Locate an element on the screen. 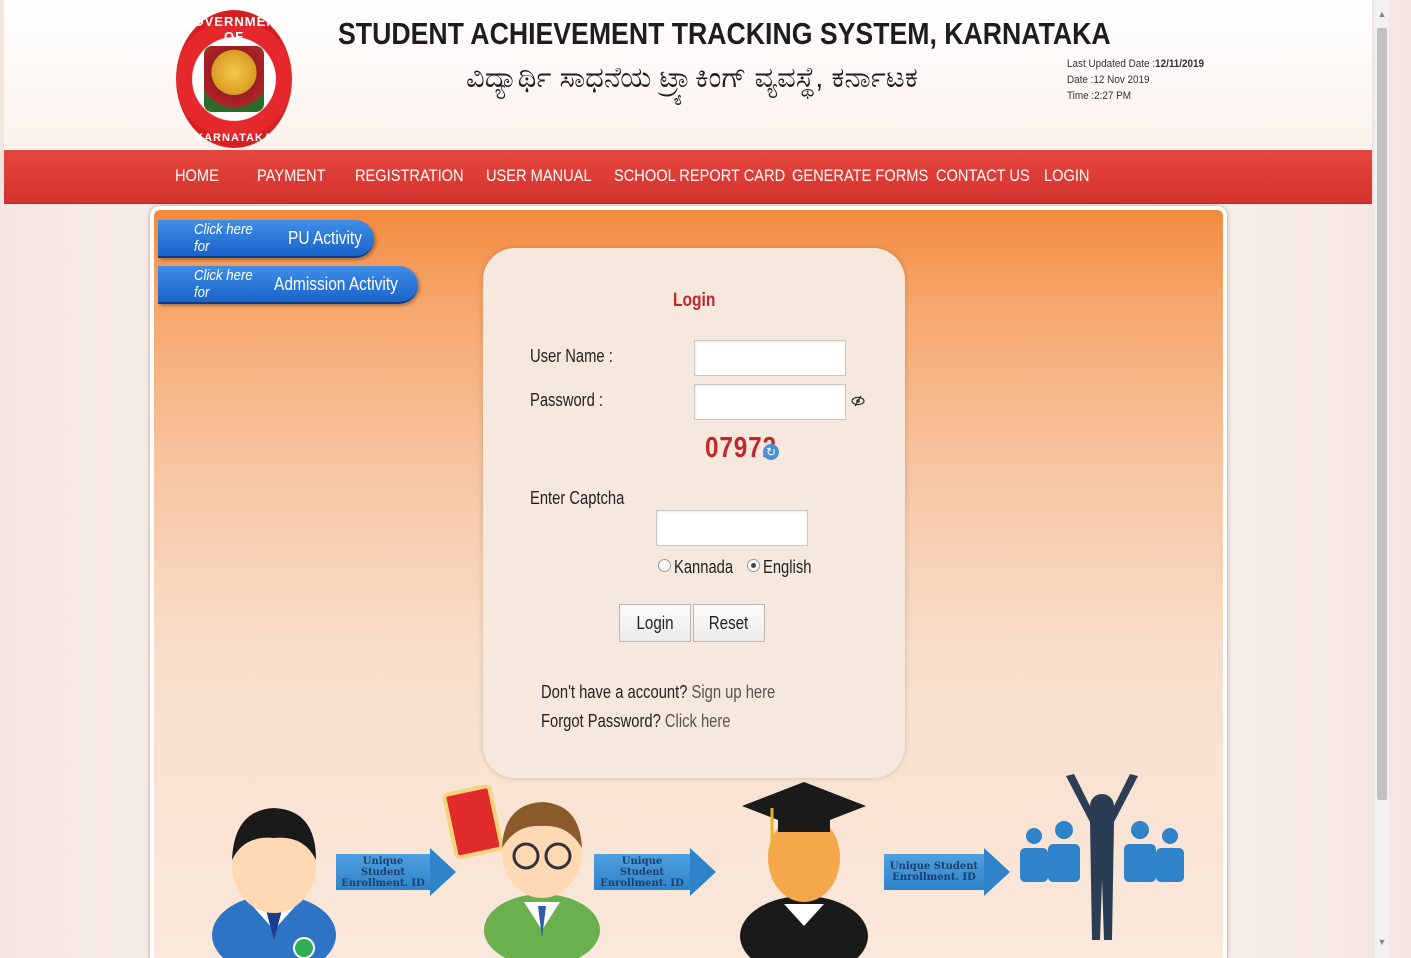 The height and width of the screenshot is (958, 1411). refresh-captcha-icon: ↻ is located at coordinates (771, 452).